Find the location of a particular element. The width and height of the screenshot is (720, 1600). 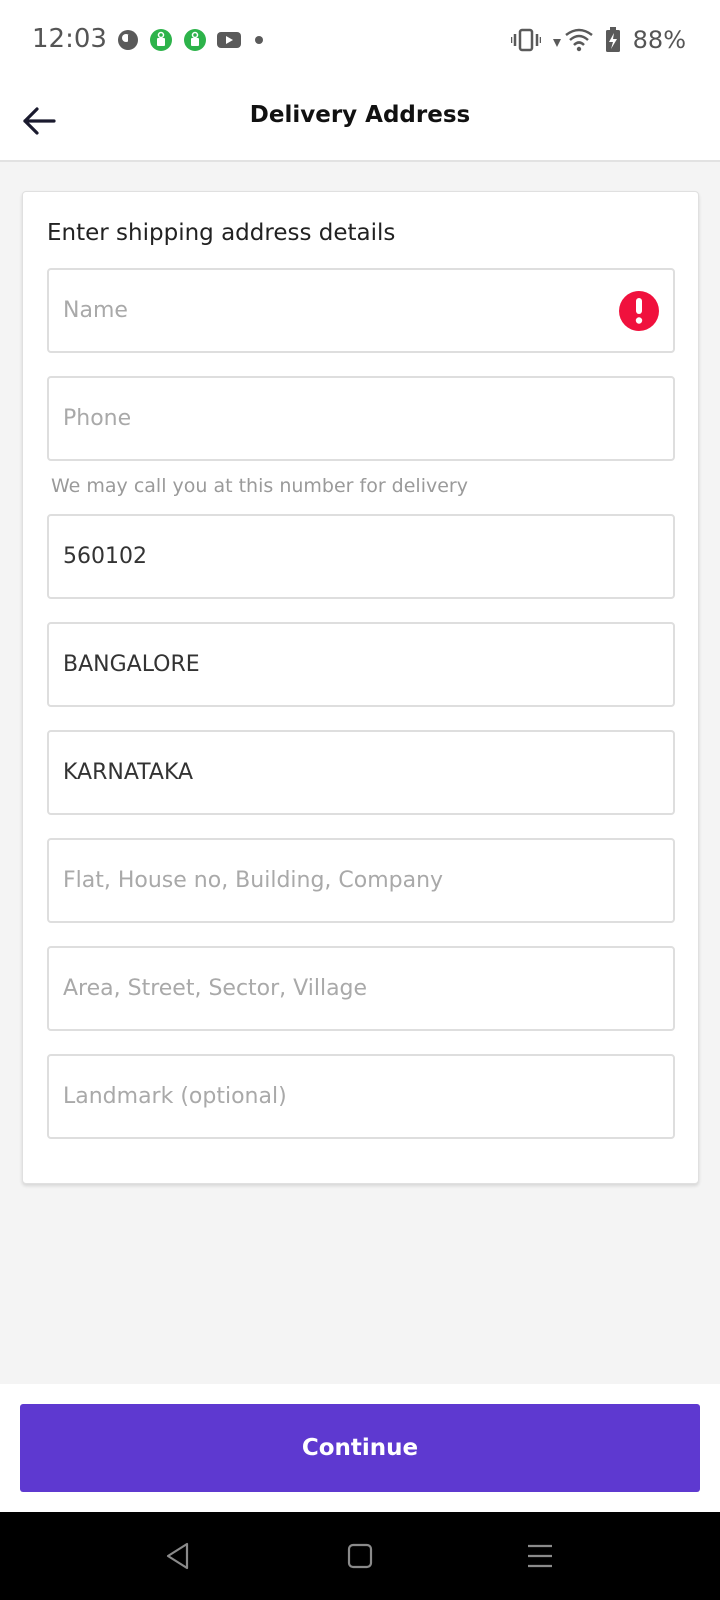

nav-menu-button is located at coordinates (540, 1556).